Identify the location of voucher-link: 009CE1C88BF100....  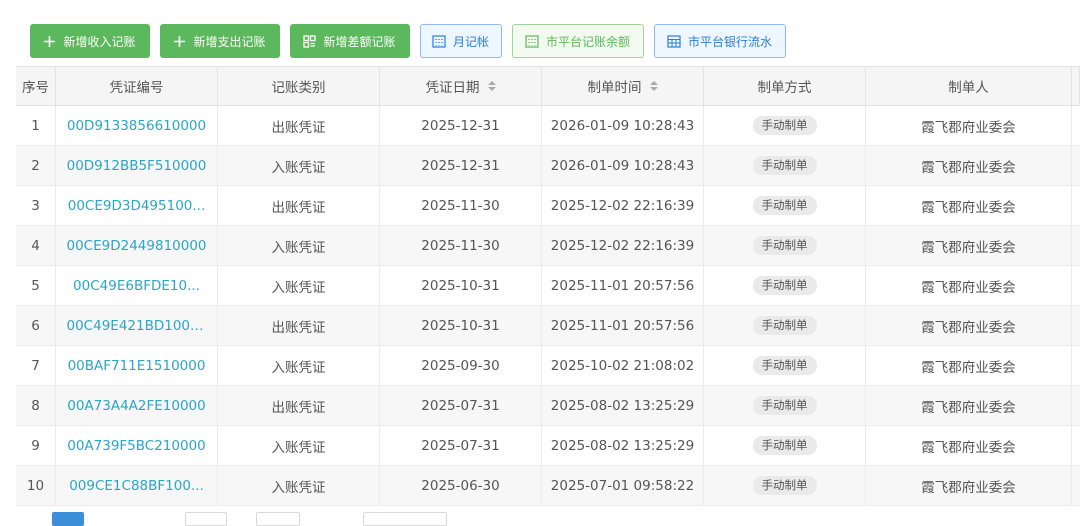
(136, 486).